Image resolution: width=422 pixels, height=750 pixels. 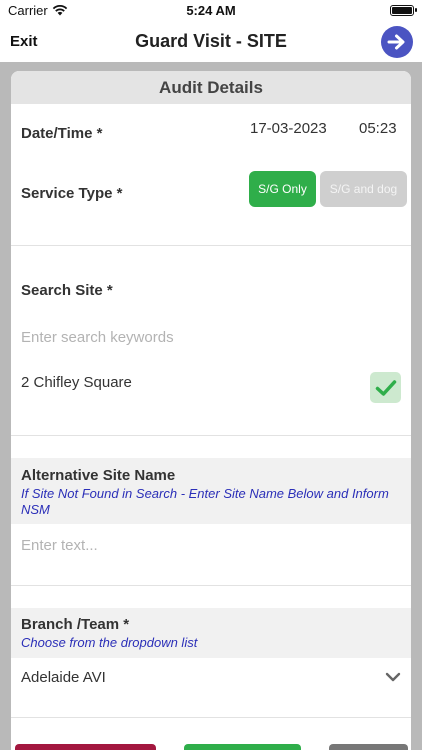 What do you see at coordinates (76, 382) in the screenshot?
I see `site-result-item: 2 Chifley Square` at bounding box center [76, 382].